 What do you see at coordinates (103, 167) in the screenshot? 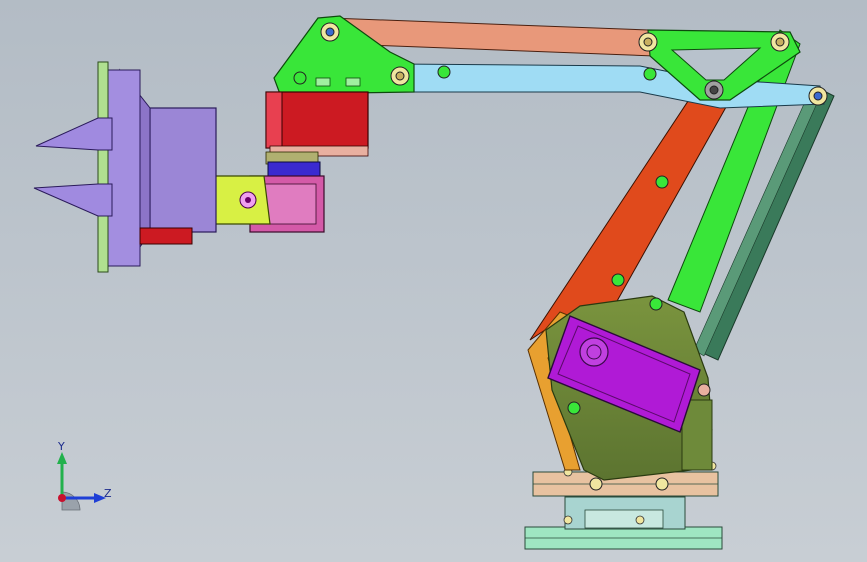
I see `gripper-rail` at bounding box center [103, 167].